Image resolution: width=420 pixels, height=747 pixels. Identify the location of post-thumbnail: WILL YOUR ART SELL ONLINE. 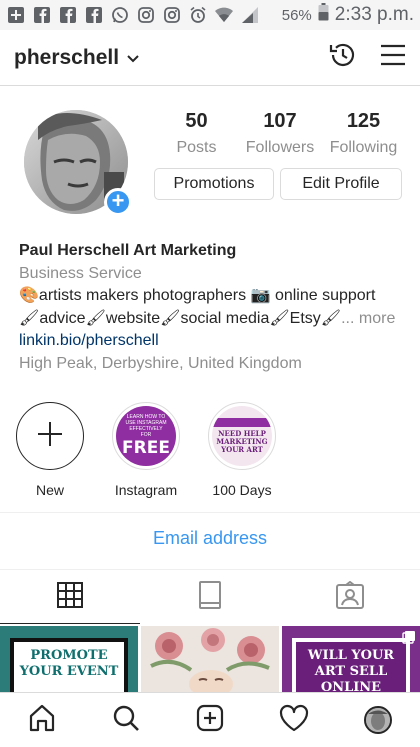
(351, 659).